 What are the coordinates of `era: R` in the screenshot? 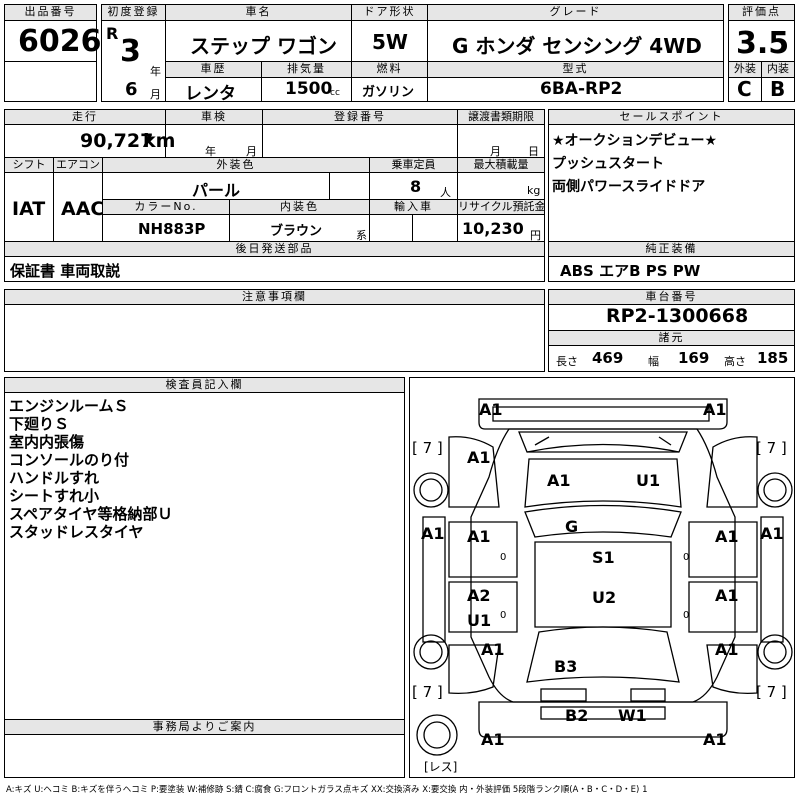 It's located at (112, 33).